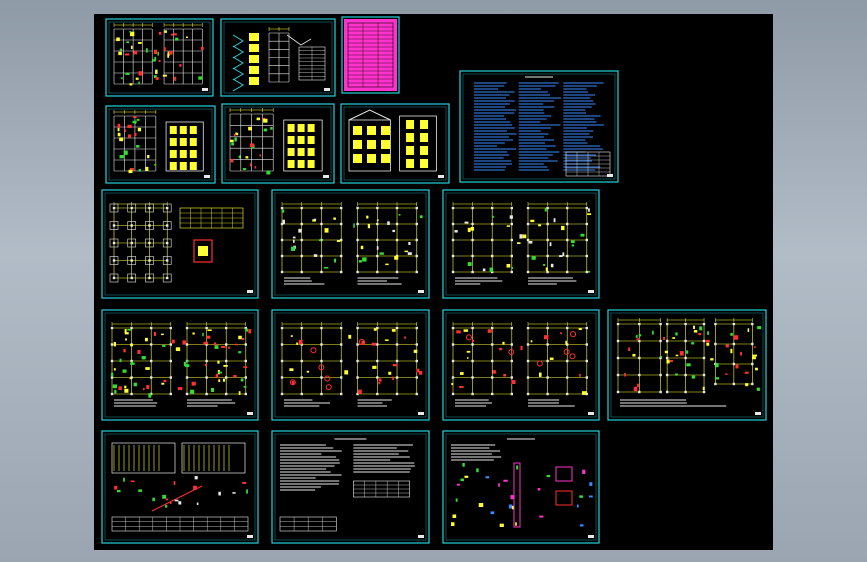  I want to click on drawing-sheet-s11, so click(180, 365).